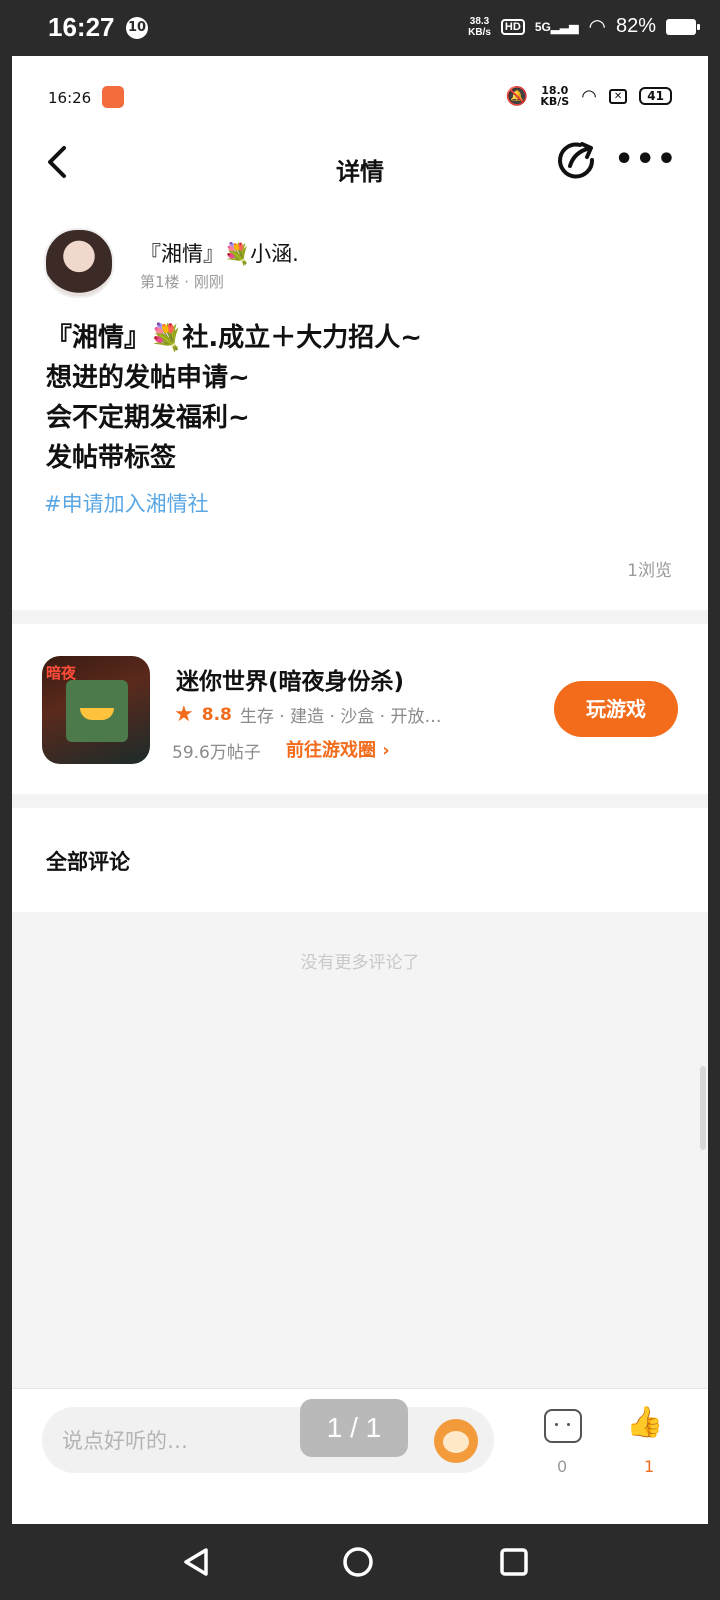  I want to click on post-line: 发帖带标签, so click(111, 458).